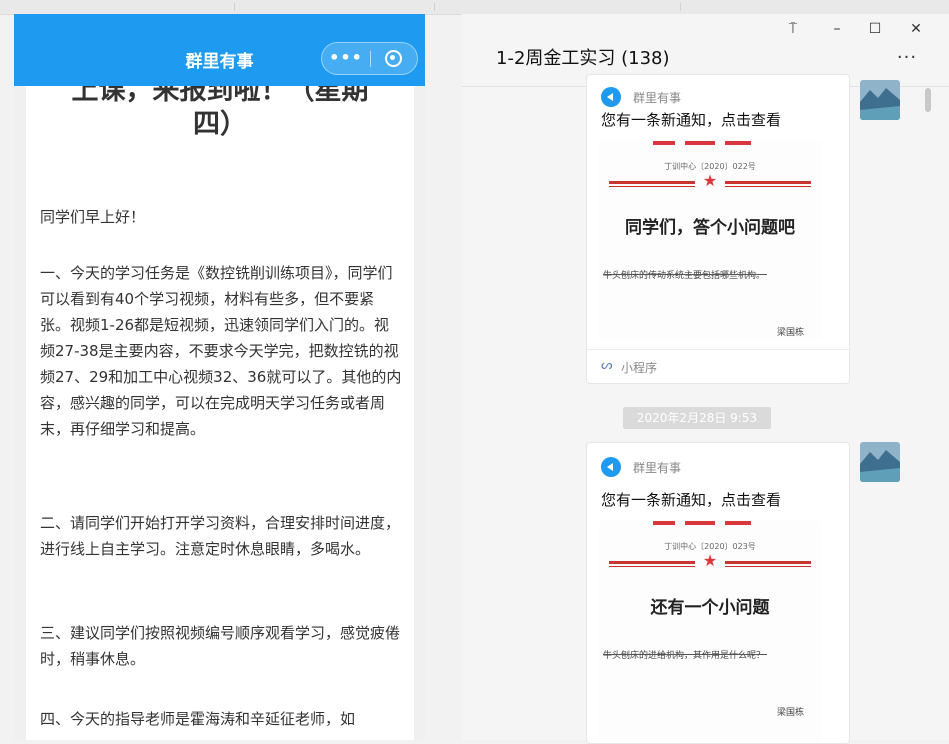 Image resolution: width=949 pixels, height=744 pixels. What do you see at coordinates (474, 7) in the screenshot?
I see `top-tab-strip` at bounding box center [474, 7].